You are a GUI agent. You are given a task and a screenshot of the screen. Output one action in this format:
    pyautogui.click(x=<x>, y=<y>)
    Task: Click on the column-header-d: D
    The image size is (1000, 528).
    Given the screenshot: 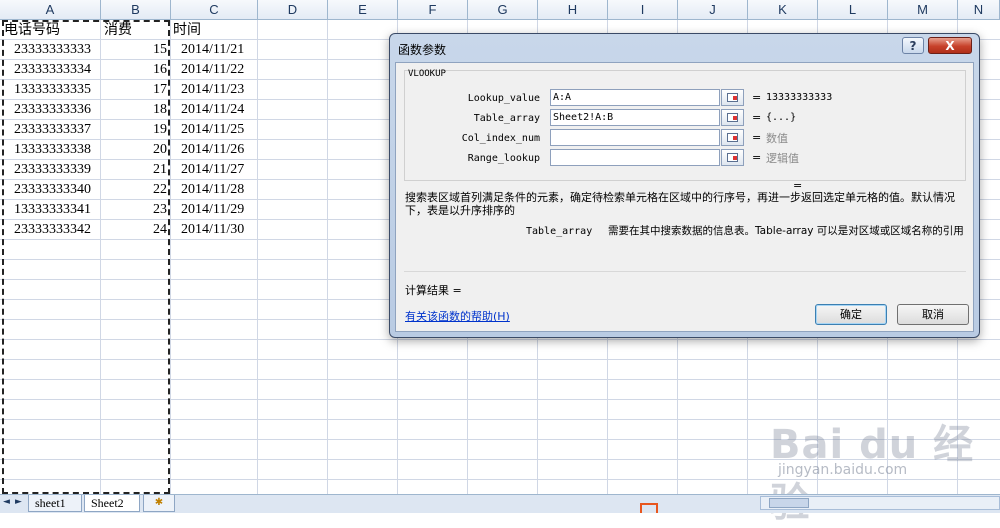 What is the action you would take?
    pyautogui.click(x=293, y=10)
    